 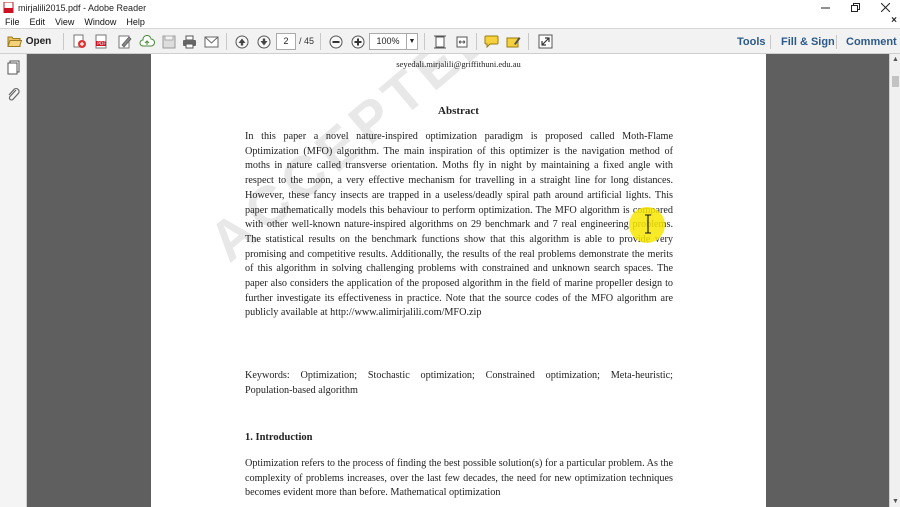 What do you see at coordinates (168, 41) in the screenshot?
I see `save-icon` at bounding box center [168, 41].